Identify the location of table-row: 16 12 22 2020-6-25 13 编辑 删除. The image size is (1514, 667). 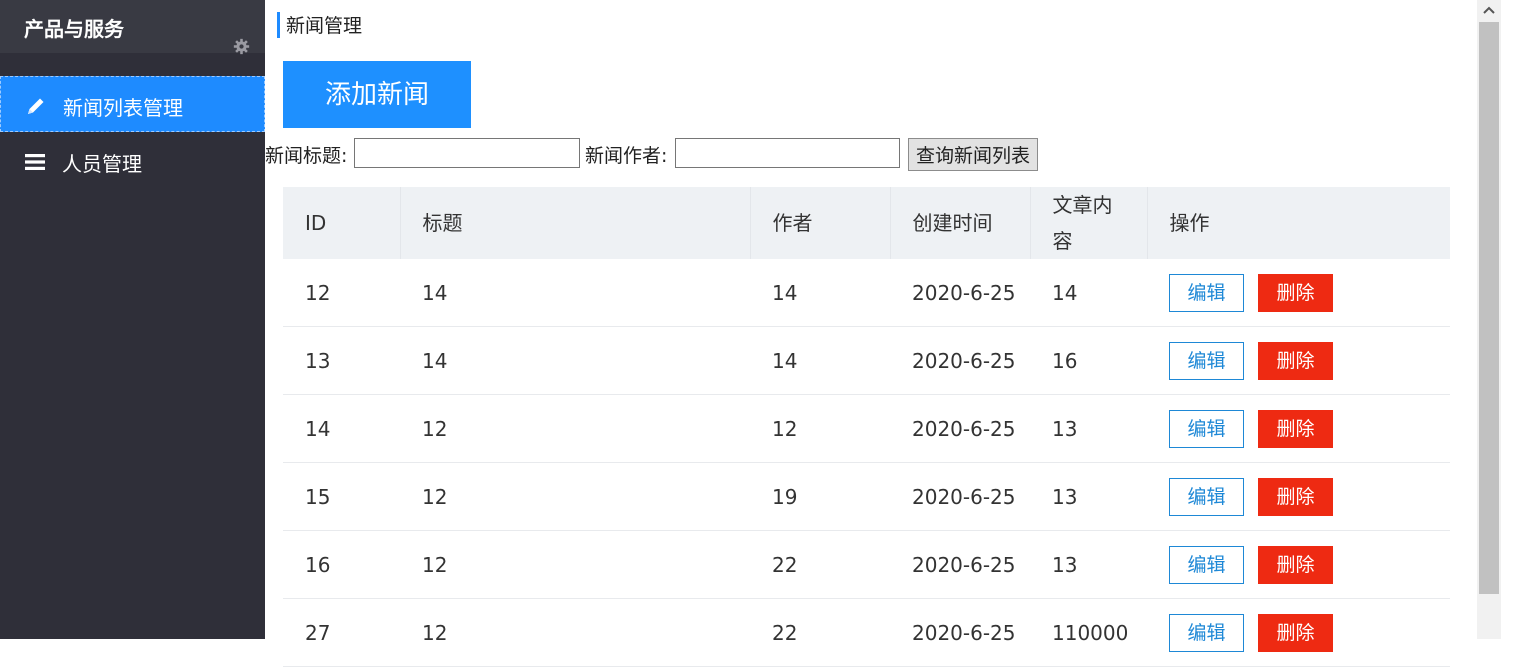
(866, 564).